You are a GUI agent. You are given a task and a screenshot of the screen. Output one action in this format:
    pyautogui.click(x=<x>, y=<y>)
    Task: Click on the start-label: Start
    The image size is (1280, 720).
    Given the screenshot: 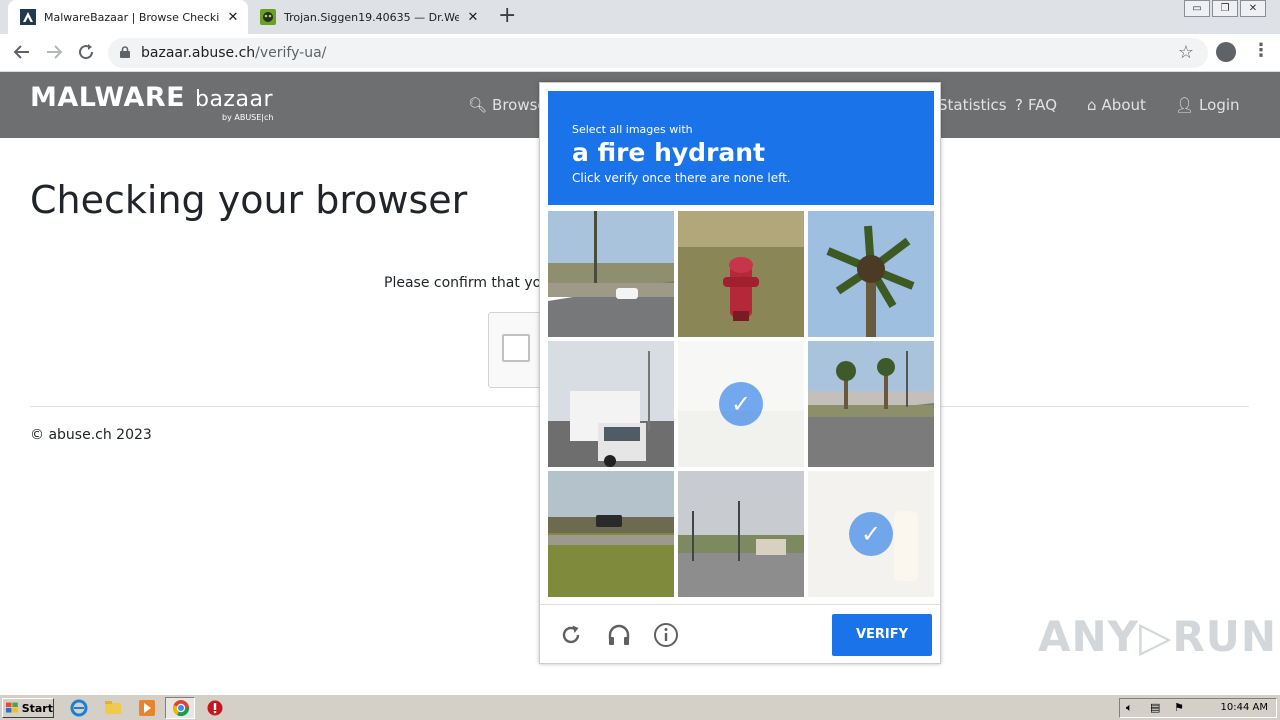 What is the action you would take?
    pyautogui.click(x=37, y=708)
    